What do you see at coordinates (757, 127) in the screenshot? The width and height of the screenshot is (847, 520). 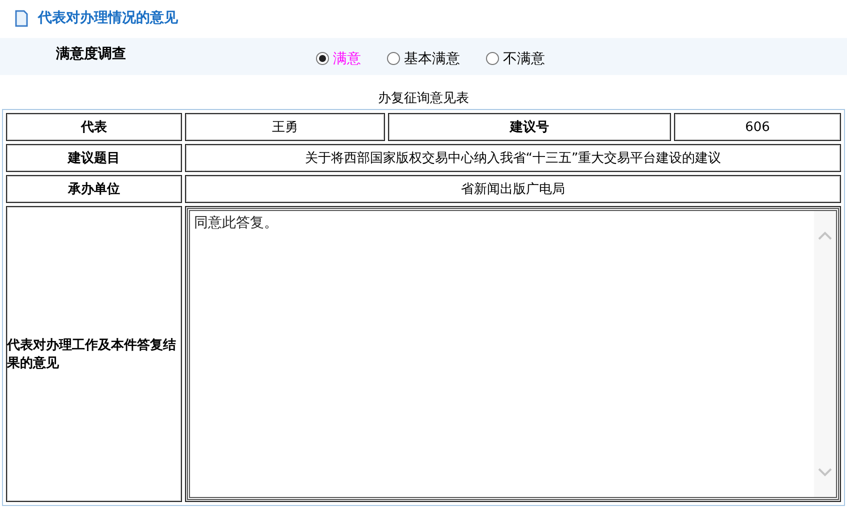 I see `value-cell: 606` at bounding box center [757, 127].